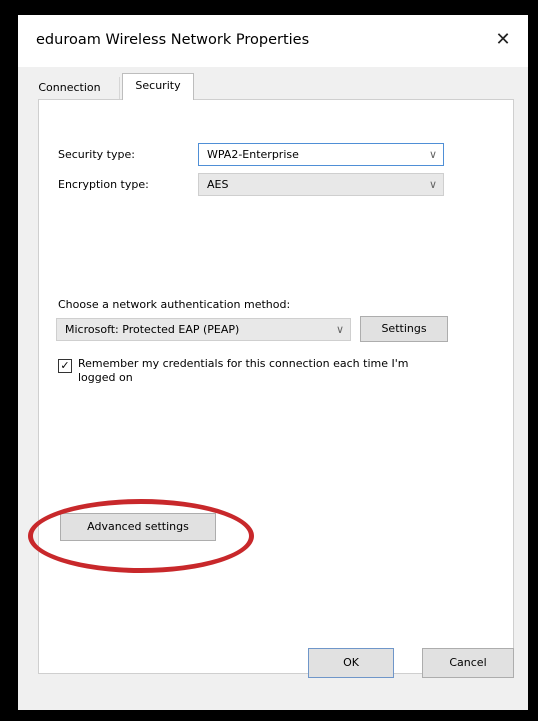 This screenshot has width=538, height=721. Describe the element at coordinates (351, 663) in the screenshot. I see `ok-button: OK` at that location.